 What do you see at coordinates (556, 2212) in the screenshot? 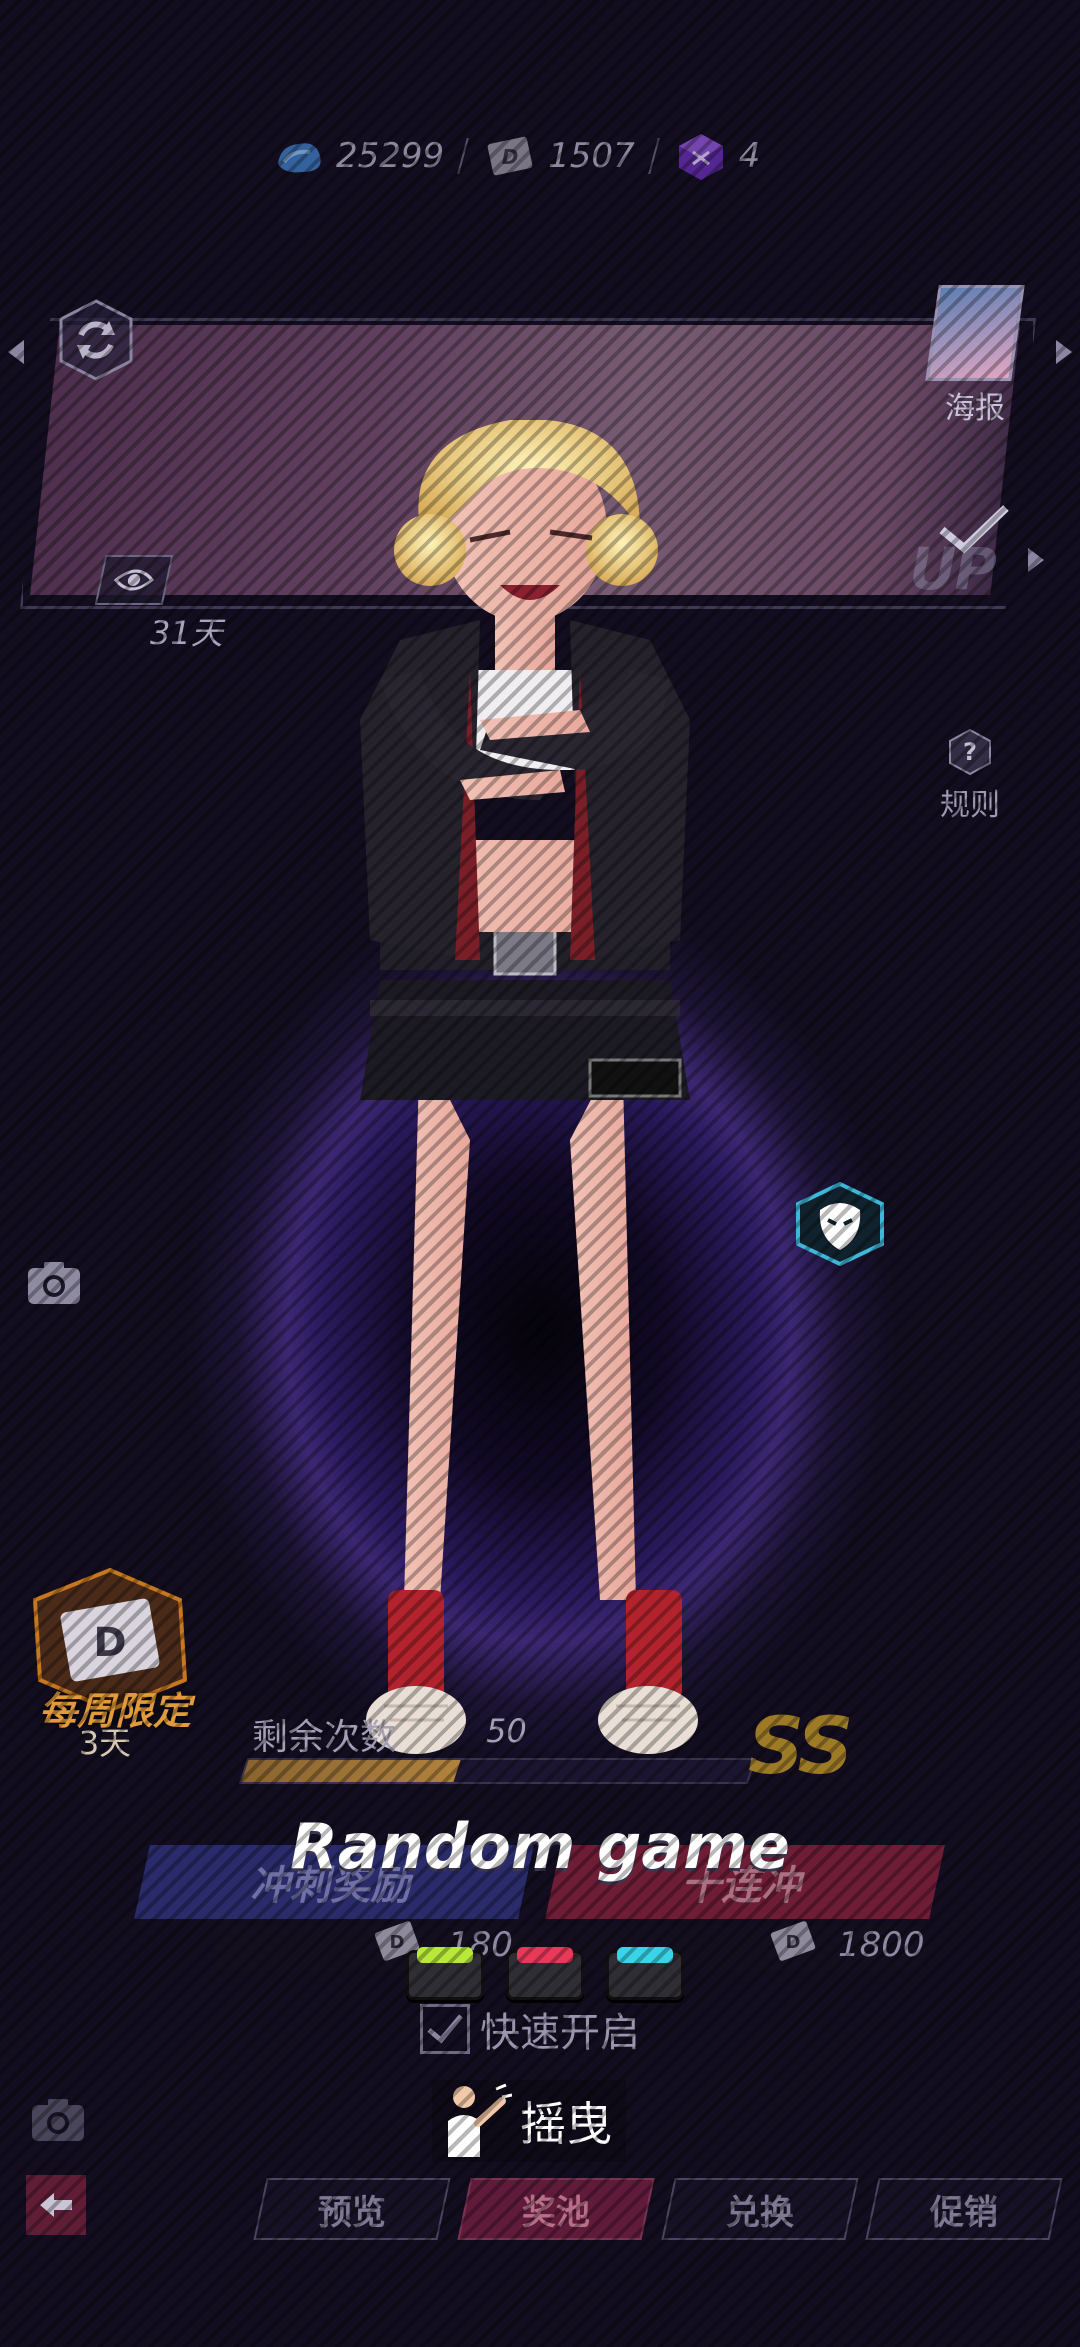
I see `tab-prize-pool-label: 奖池` at bounding box center [556, 2212].